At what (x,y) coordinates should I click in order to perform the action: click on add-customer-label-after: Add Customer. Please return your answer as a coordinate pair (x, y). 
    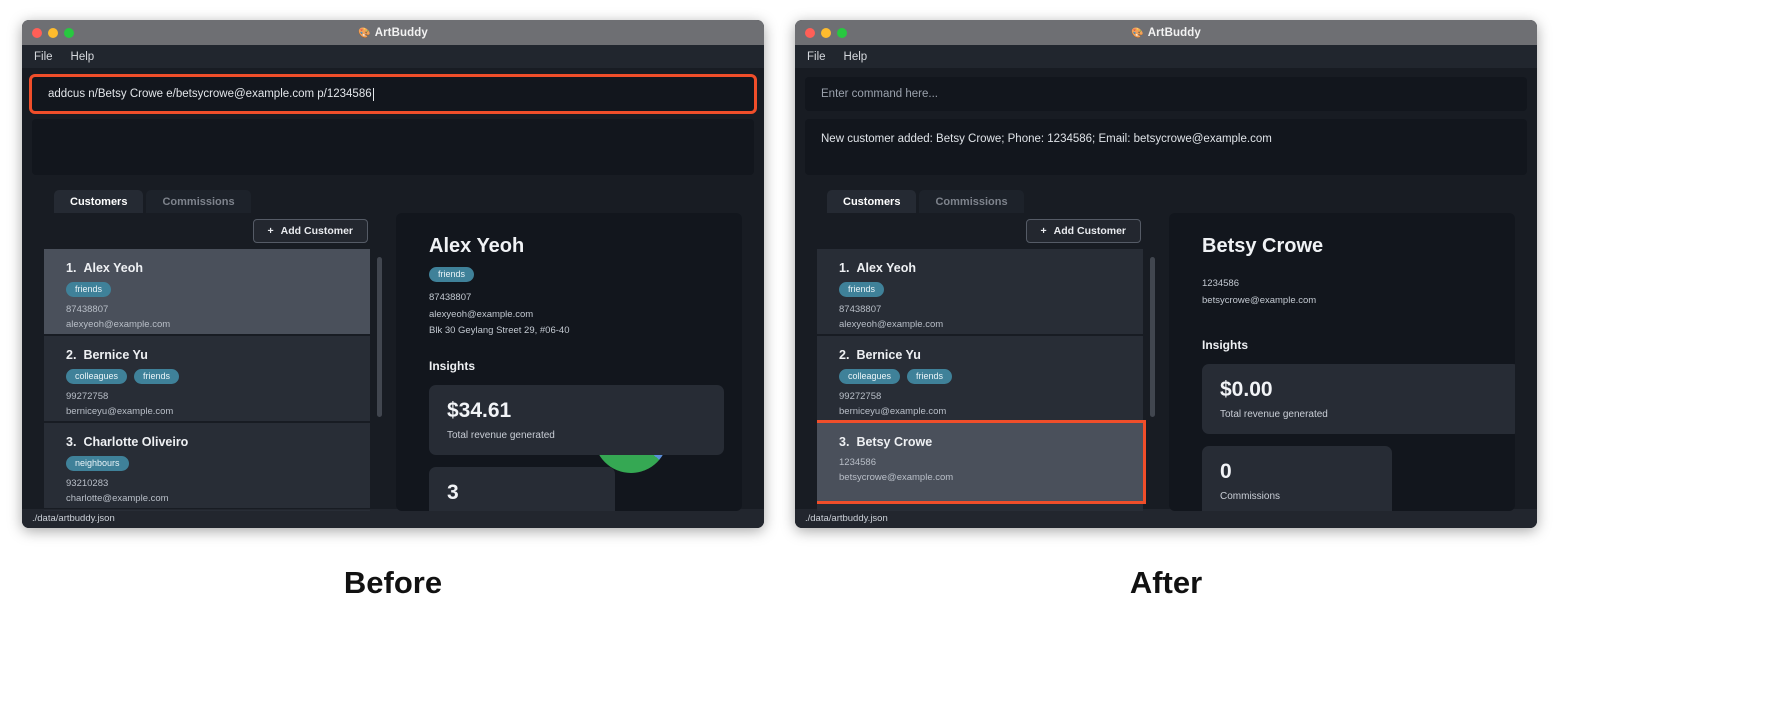
    Looking at the image, I should click on (1089, 231).